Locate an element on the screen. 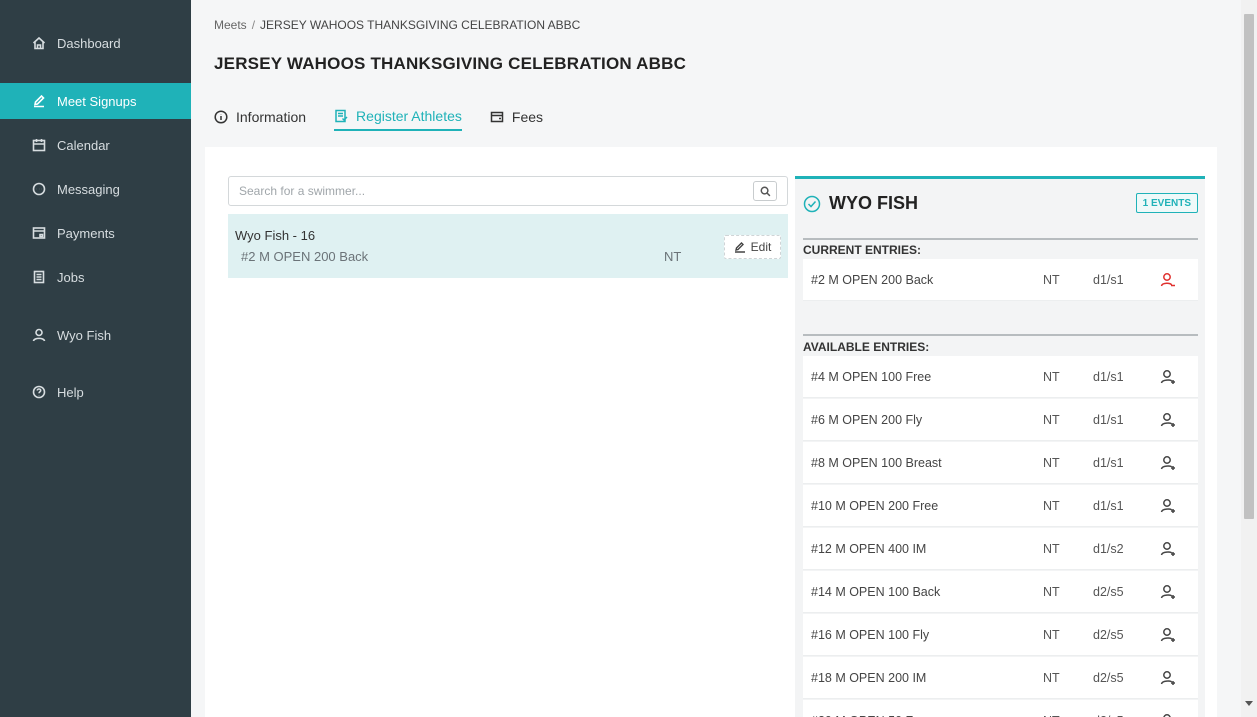 The width and height of the screenshot is (1257, 717). tab-information: Information is located at coordinates (260, 117).